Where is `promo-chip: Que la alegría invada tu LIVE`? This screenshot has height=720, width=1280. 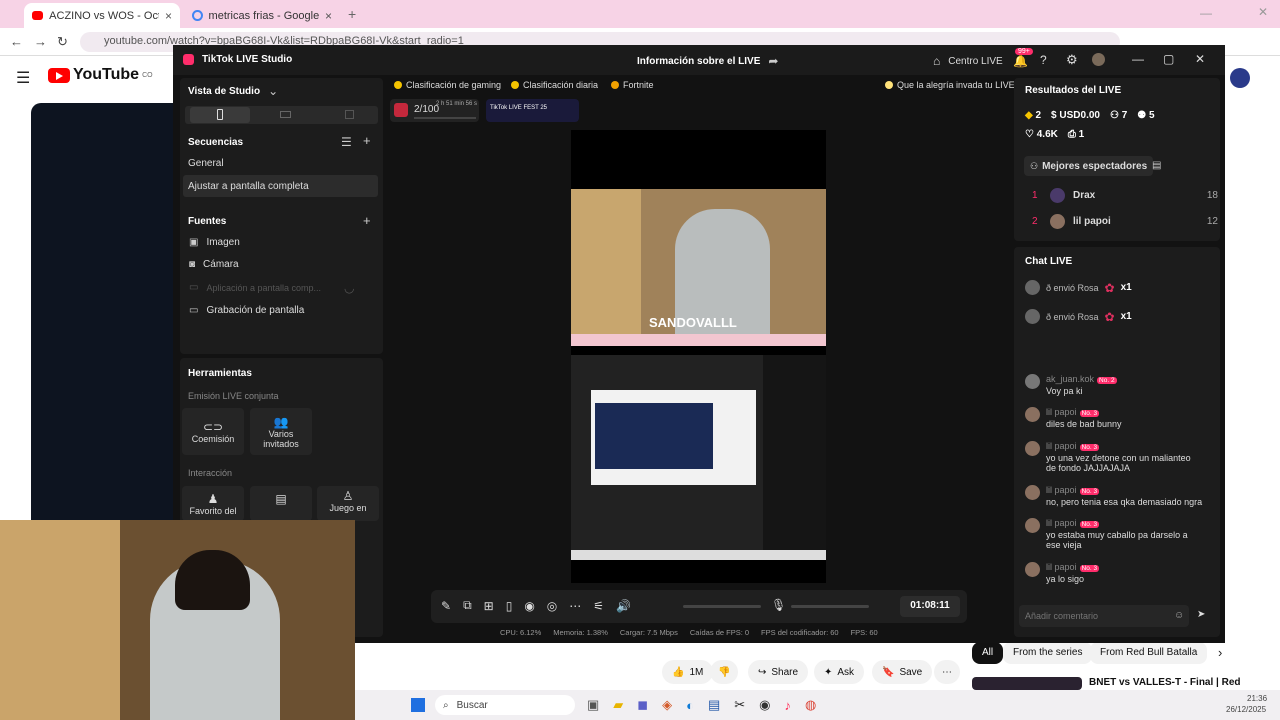
promo-chip: Que la alegría invada tu LIVE is located at coordinates (950, 85).